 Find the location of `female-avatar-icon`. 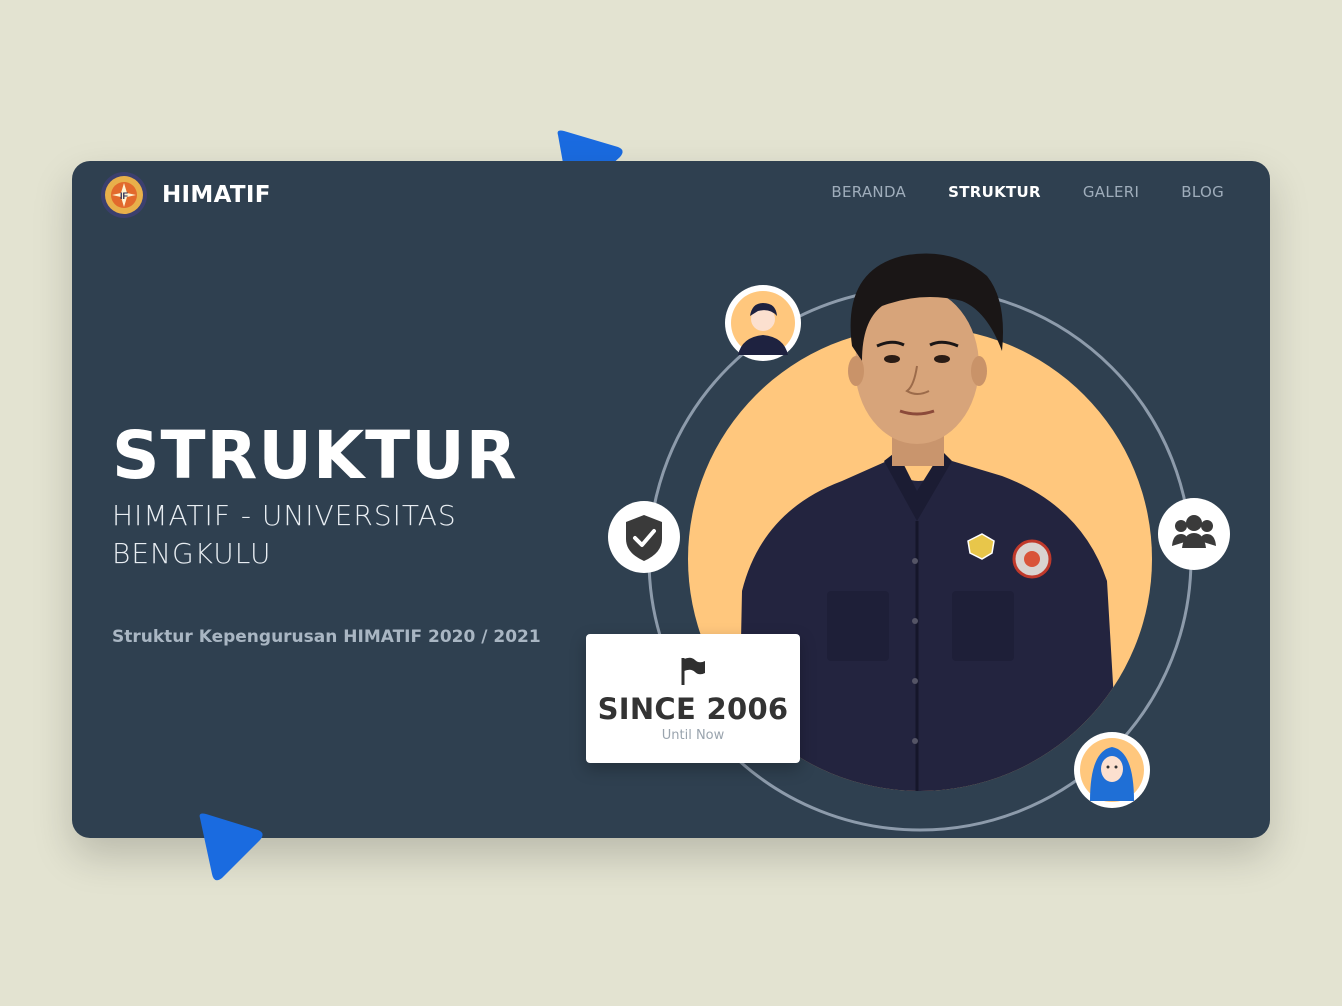

female-avatar-icon is located at coordinates (1112, 770).